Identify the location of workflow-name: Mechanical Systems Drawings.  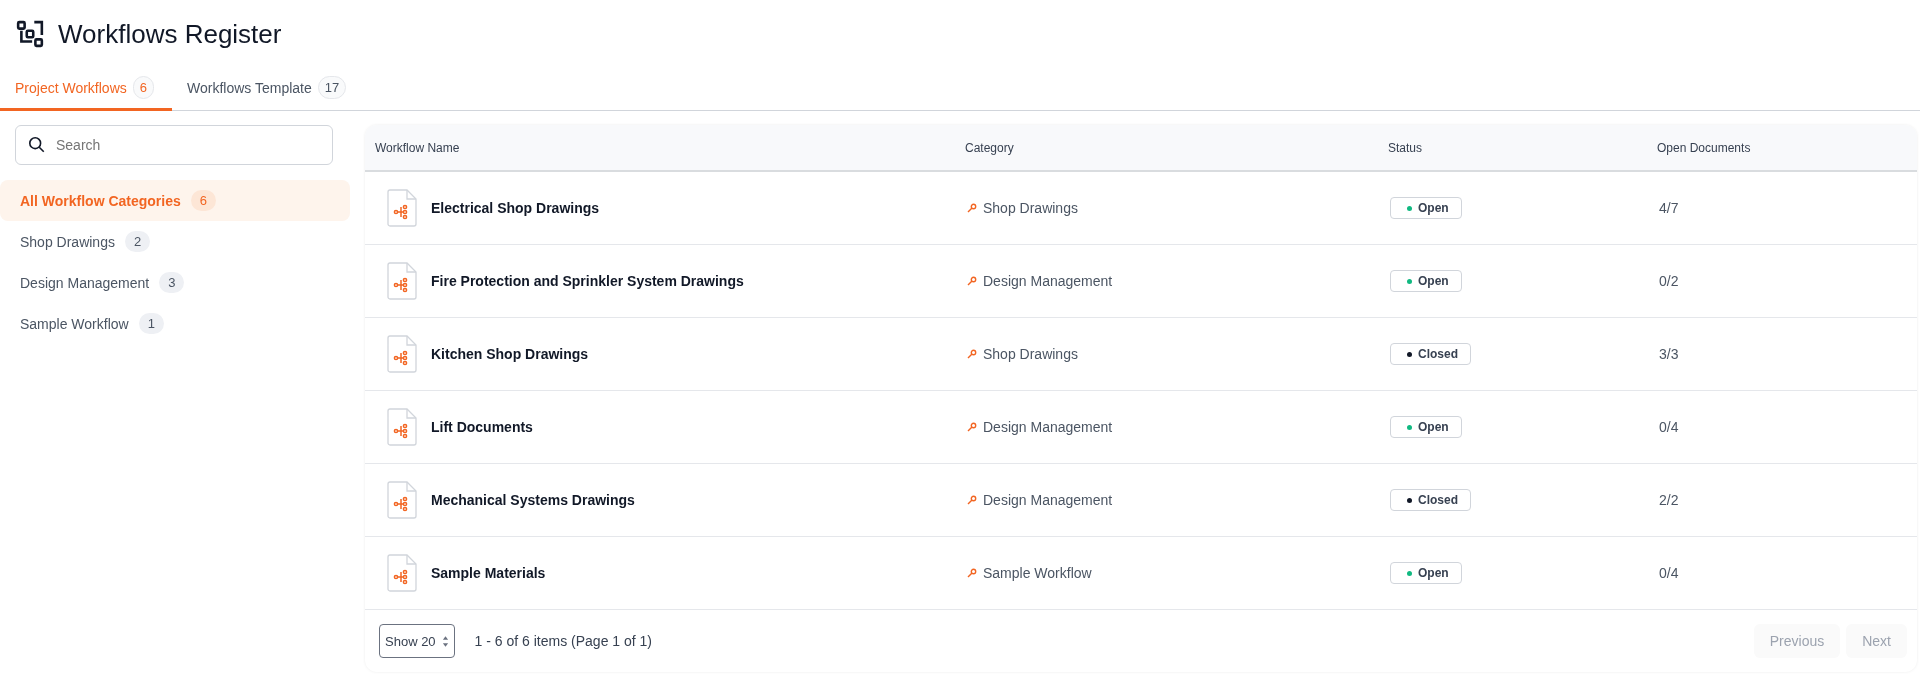
(533, 500).